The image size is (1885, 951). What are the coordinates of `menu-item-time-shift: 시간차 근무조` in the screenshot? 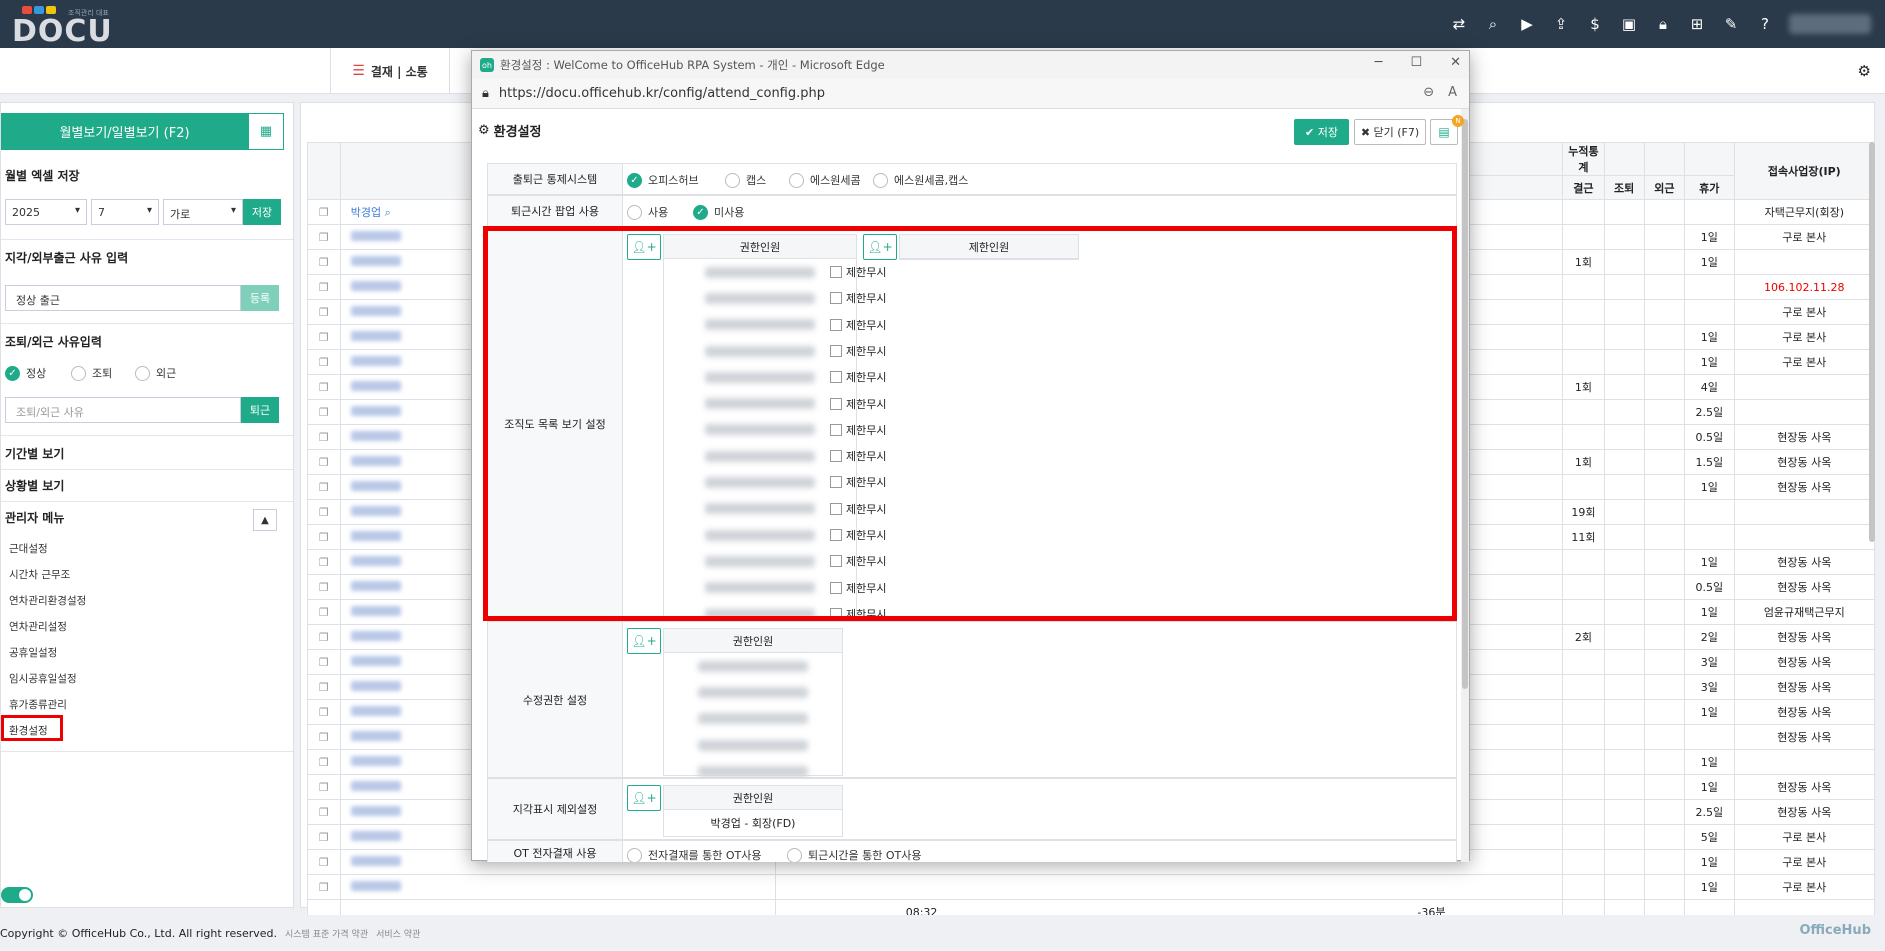 It's located at (39, 574).